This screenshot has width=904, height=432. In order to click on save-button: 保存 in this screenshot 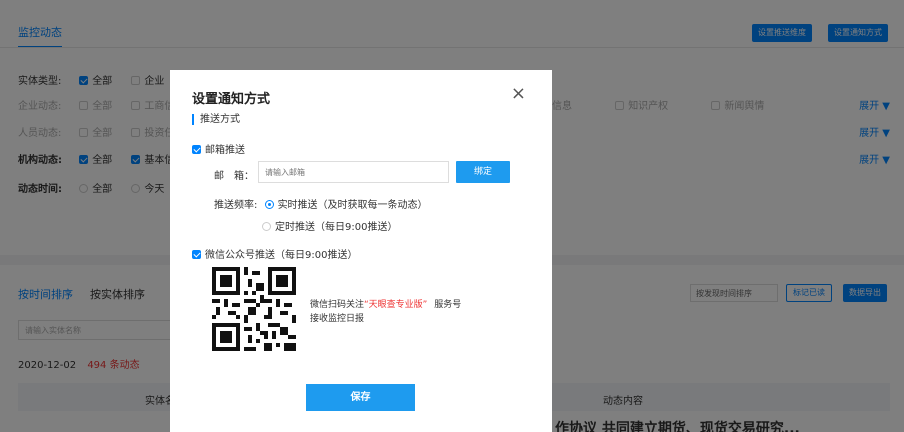, I will do `click(360, 397)`.